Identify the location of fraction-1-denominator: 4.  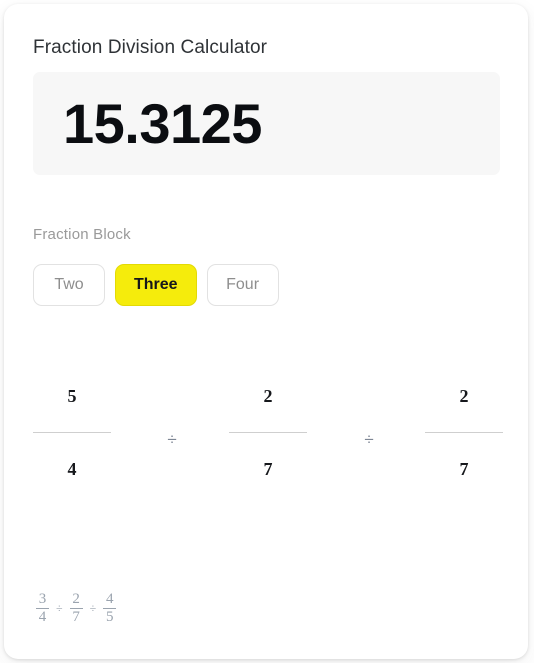
(72, 469).